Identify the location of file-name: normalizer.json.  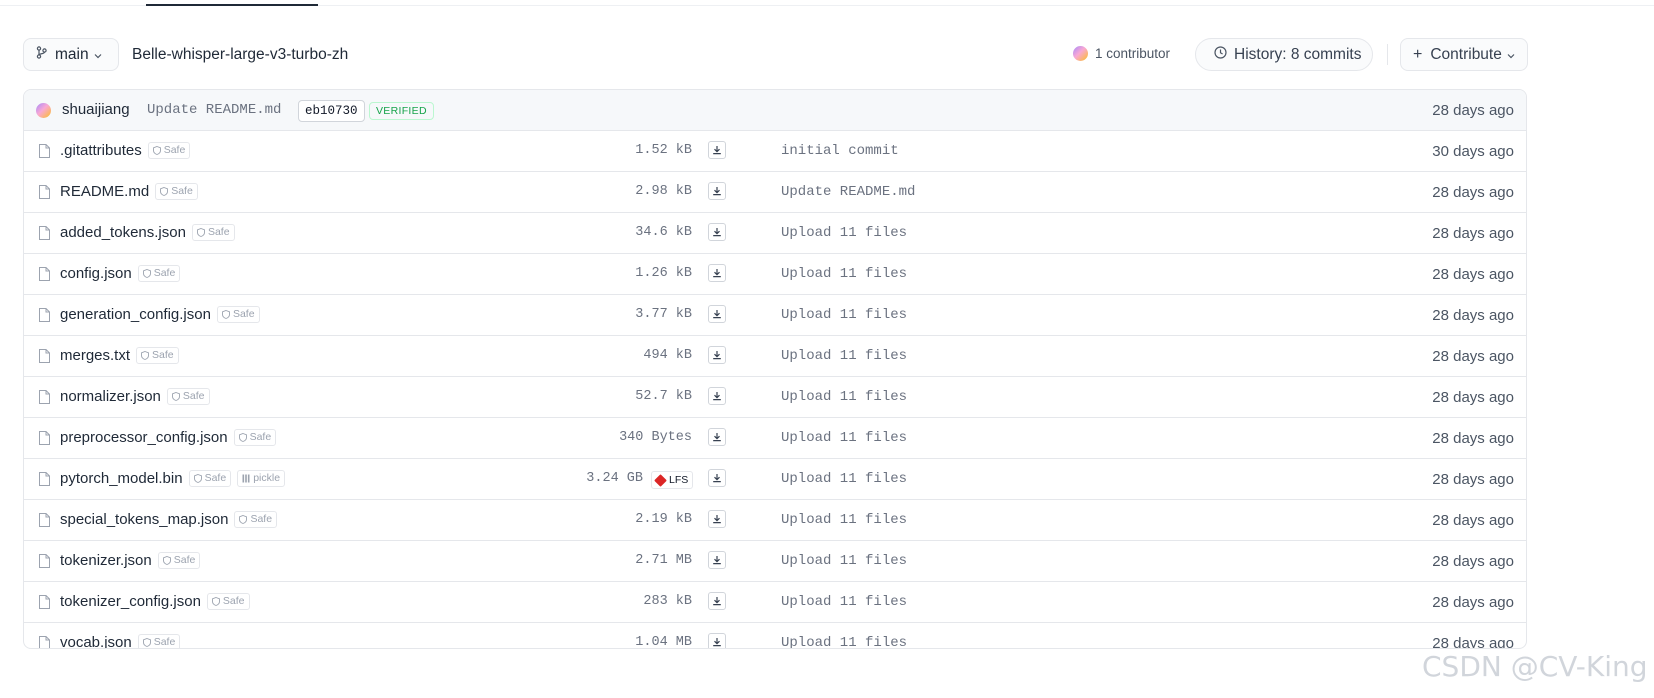
(110, 396).